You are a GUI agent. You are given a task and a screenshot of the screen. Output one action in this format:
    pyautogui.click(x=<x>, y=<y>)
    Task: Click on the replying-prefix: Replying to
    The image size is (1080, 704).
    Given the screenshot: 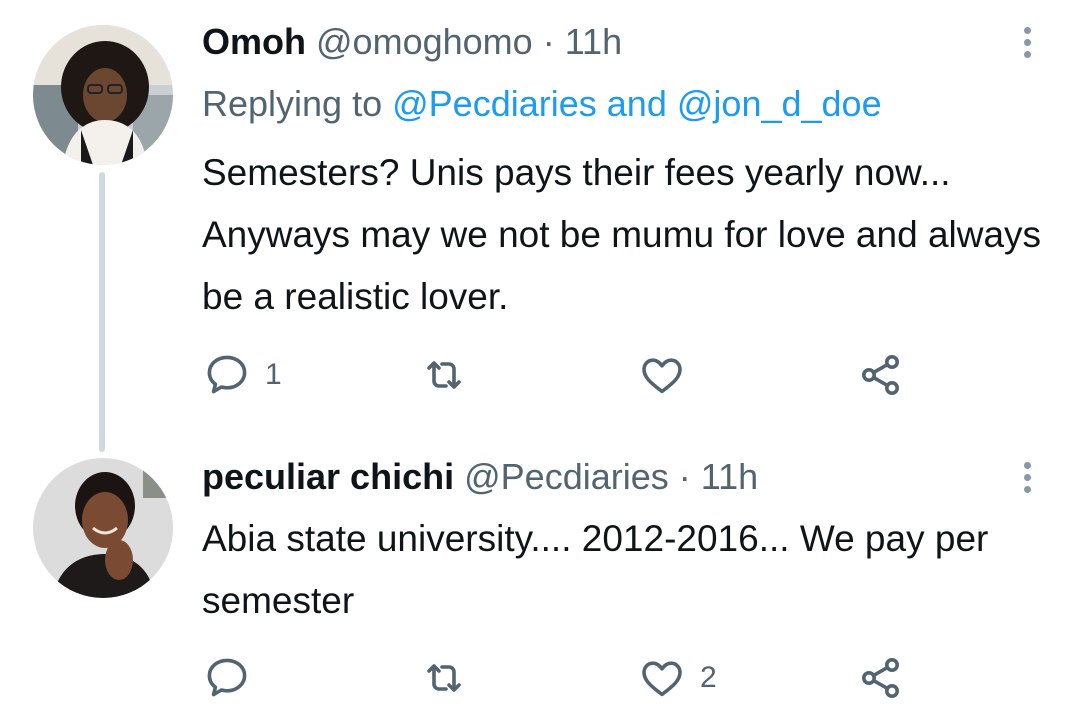 What is the action you would take?
    pyautogui.click(x=292, y=103)
    